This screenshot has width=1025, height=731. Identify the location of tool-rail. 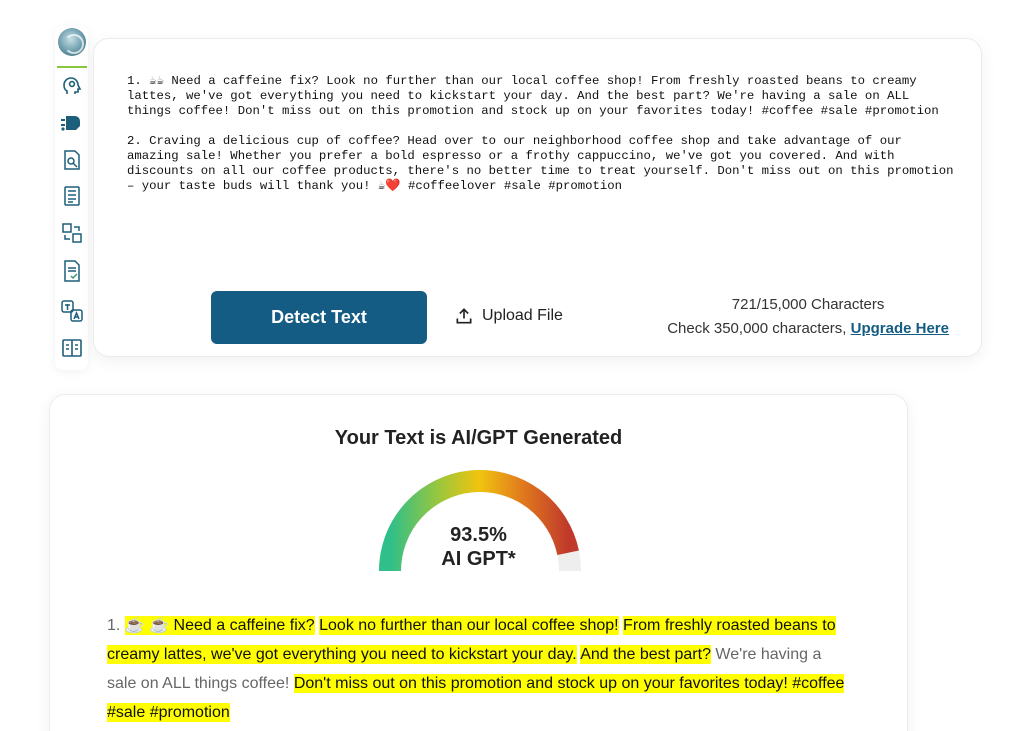
(71, 198).